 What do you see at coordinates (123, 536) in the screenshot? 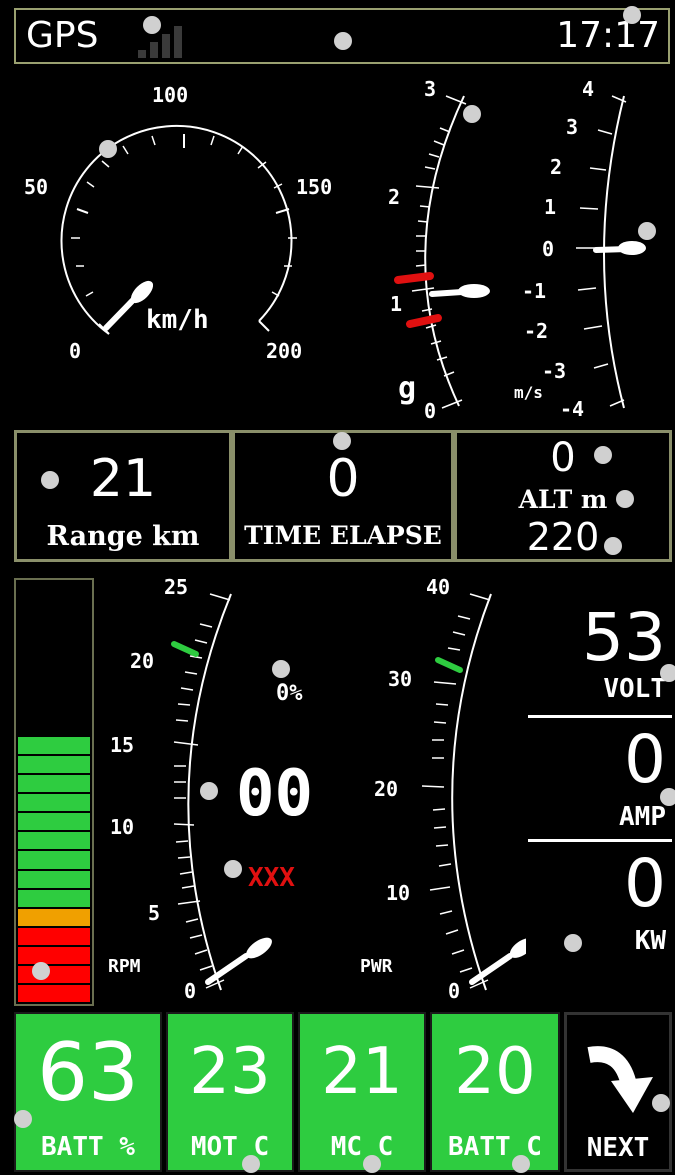
I see `range-label: Range km` at bounding box center [123, 536].